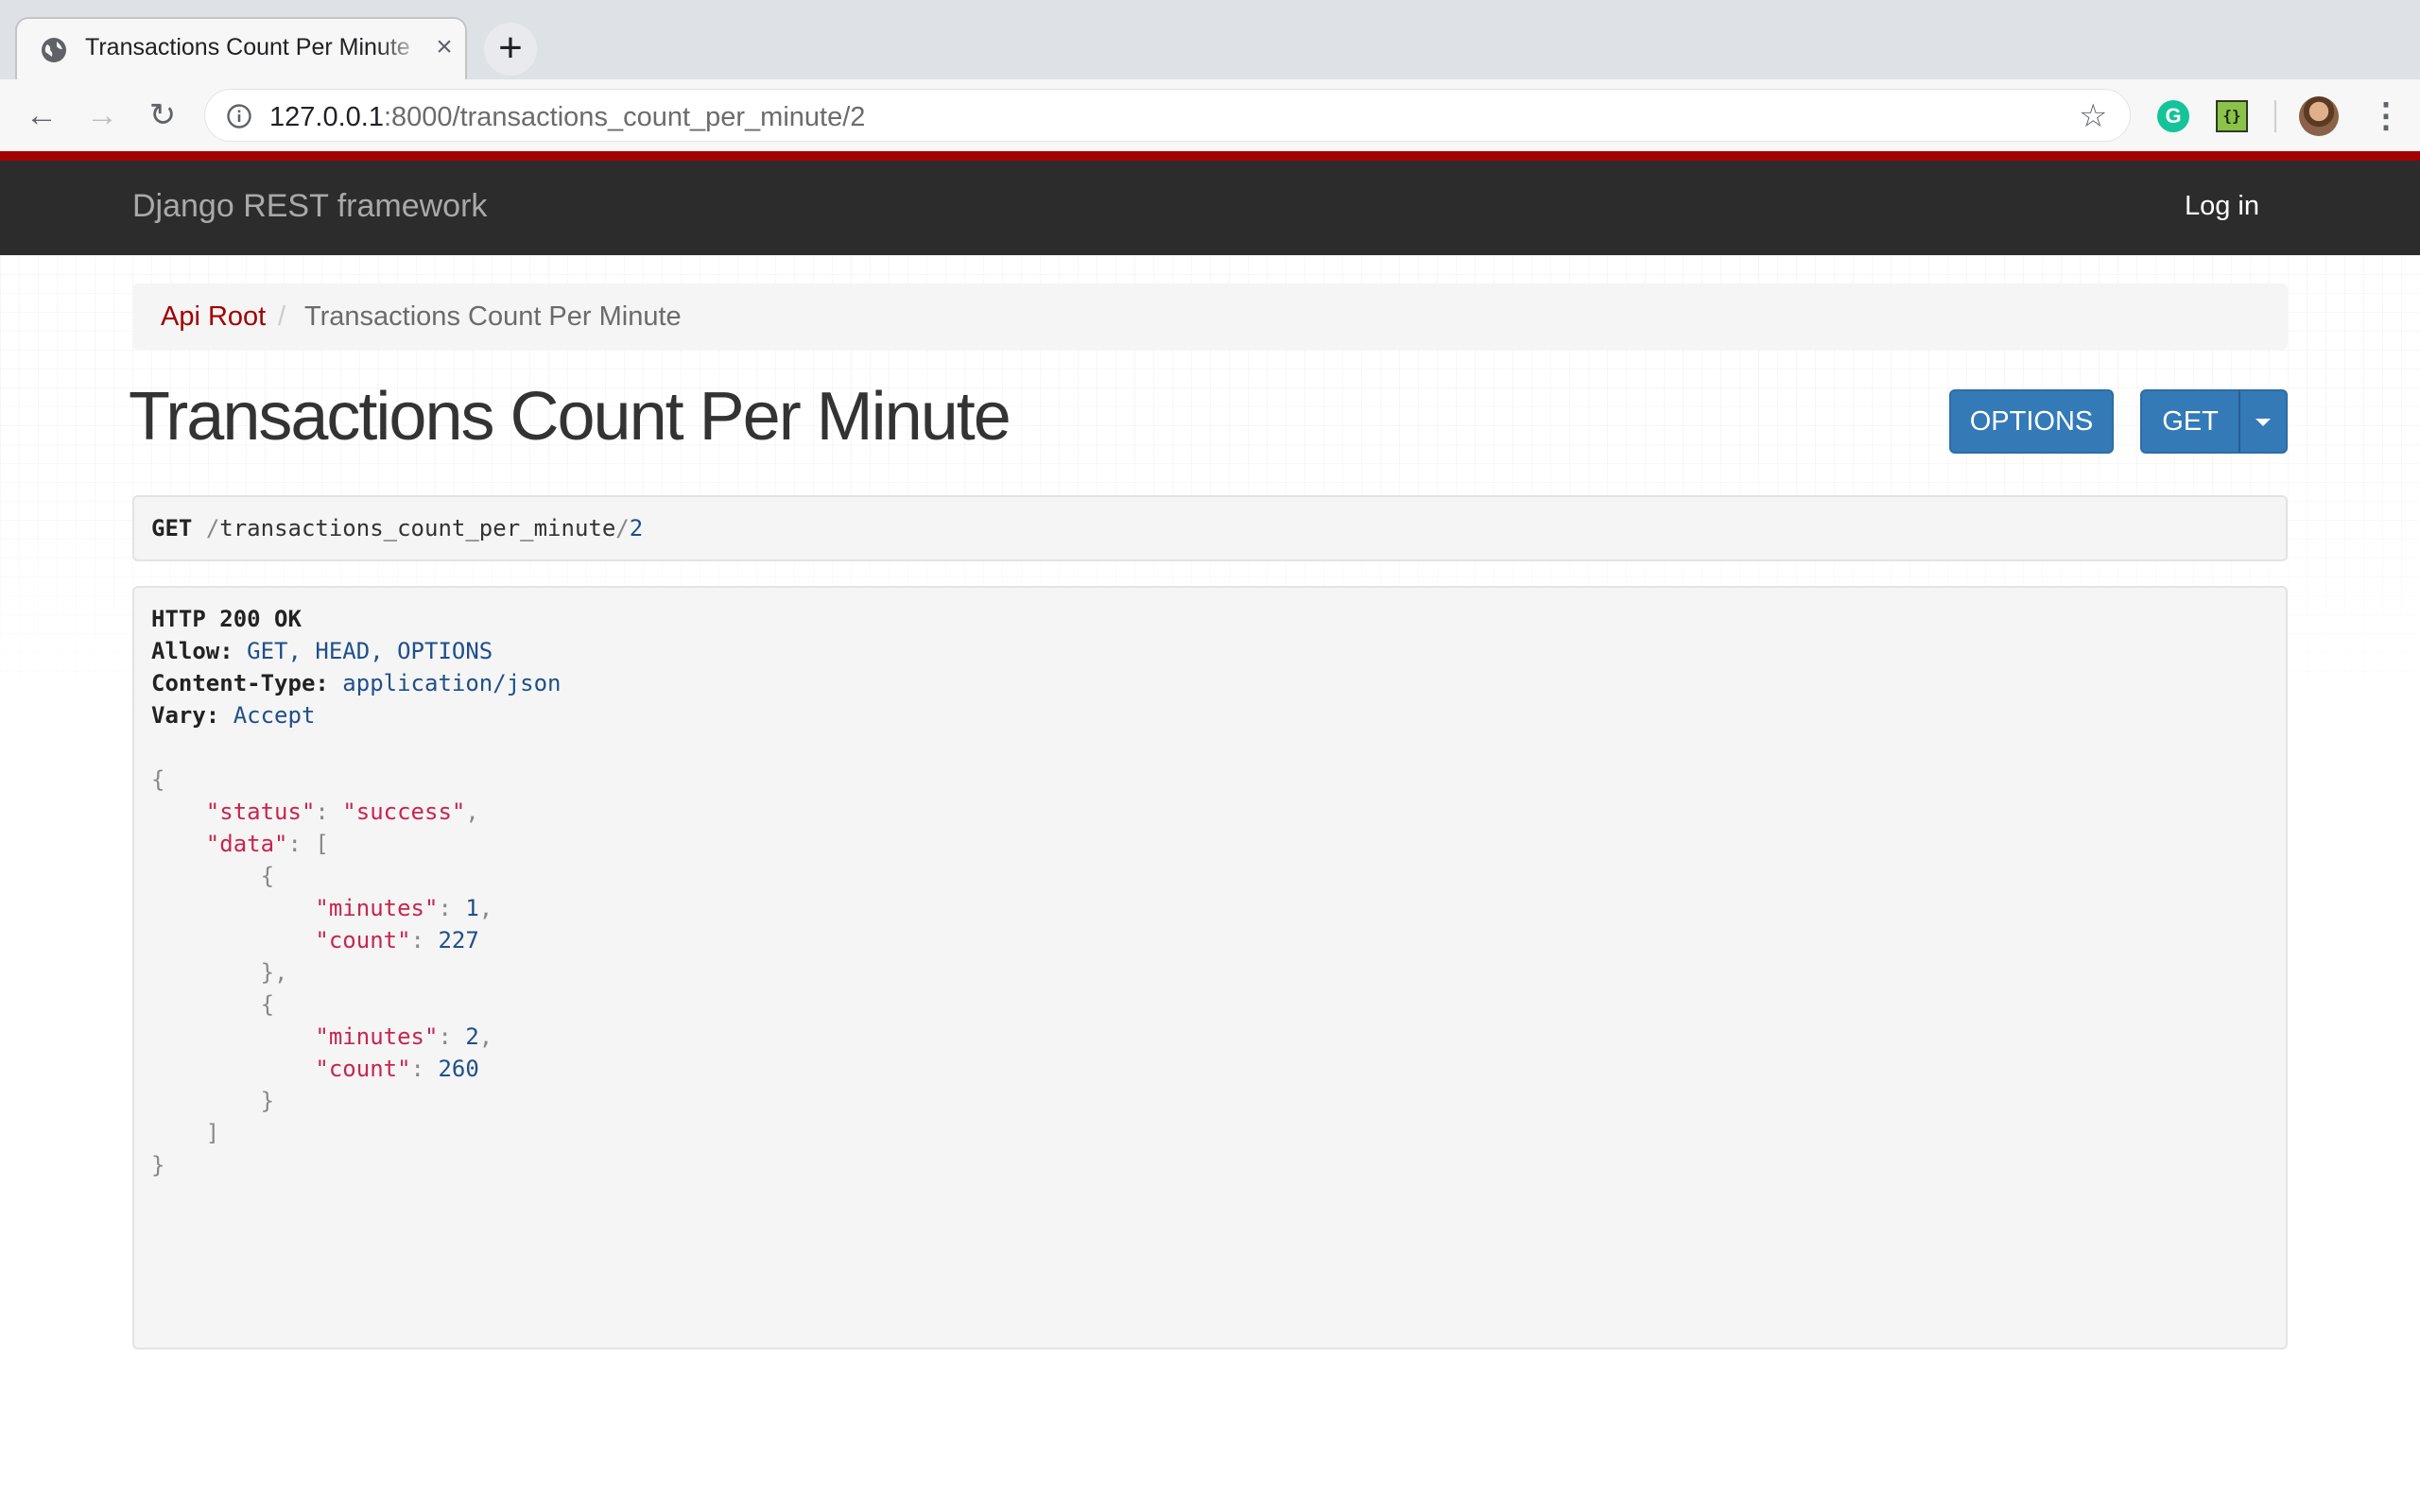 Image resolution: width=2420 pixels, height=1512 pixels. What do you see at coordinates (636, 528) in the screenshot?
I see `request-path-id: 2` at bounding box center [636, 528].